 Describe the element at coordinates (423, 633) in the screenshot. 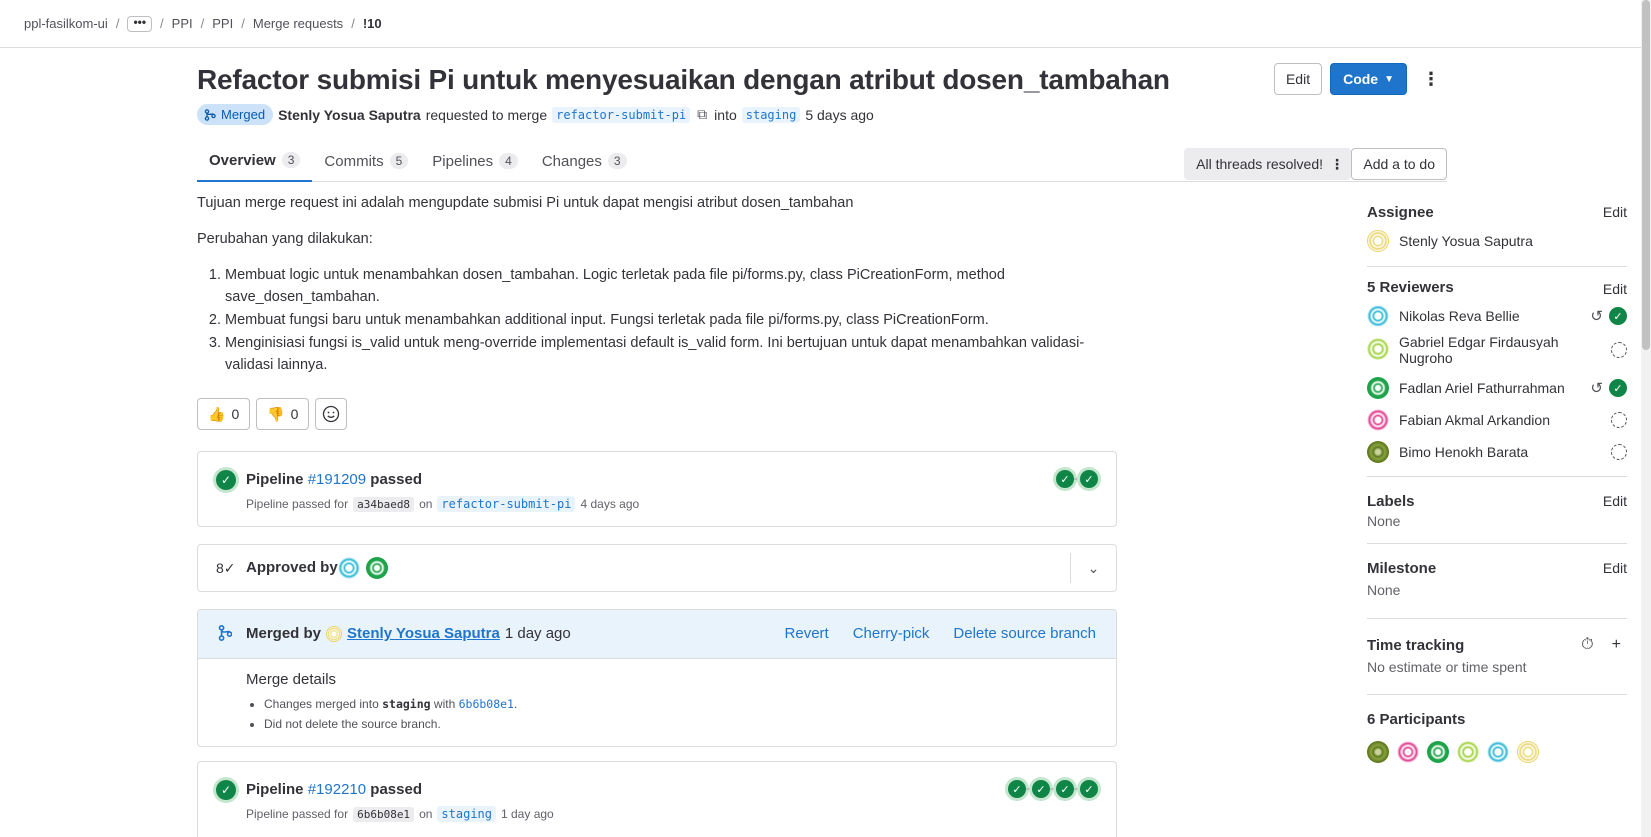

I see `merged-by-user-link: Stenly Yosua Saputra` at that location.